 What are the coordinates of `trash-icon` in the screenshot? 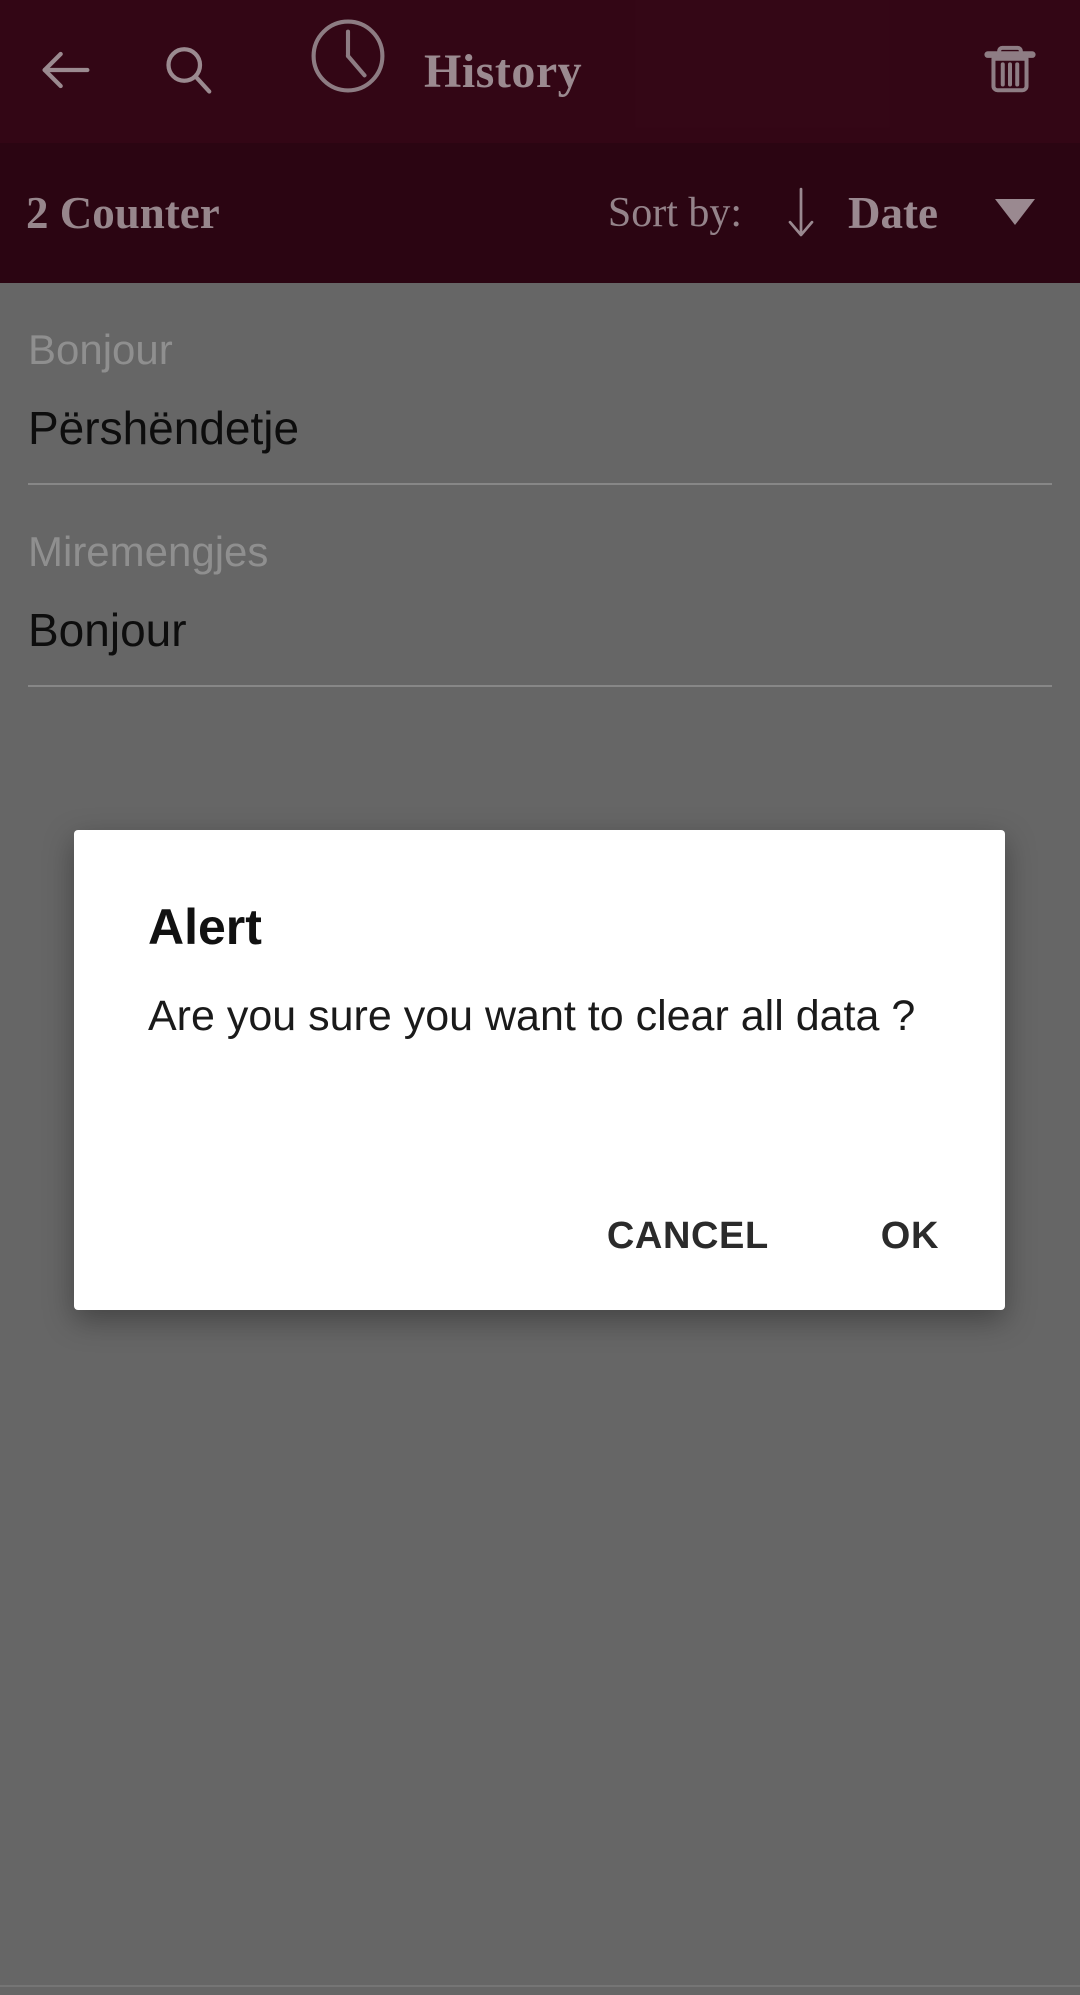 It's located at (1010, 69).